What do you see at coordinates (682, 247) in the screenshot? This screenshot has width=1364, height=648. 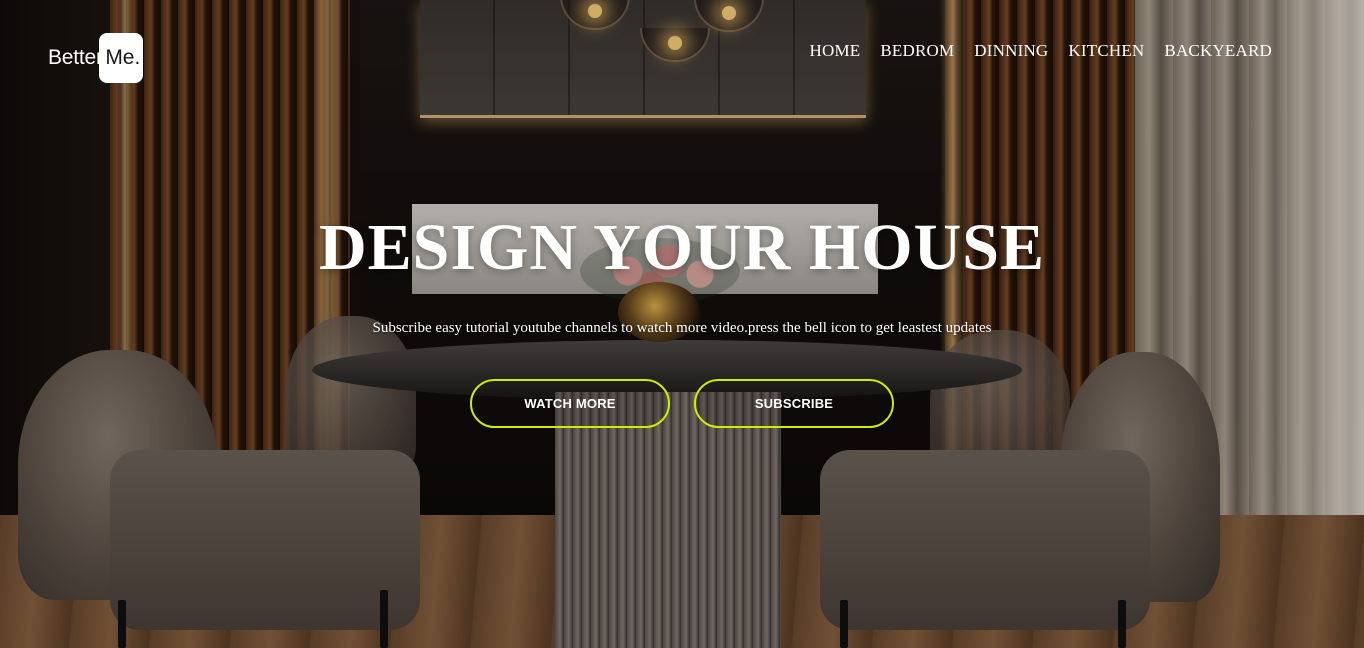 I see `hero-title: DESIGN YOUR HOUSE` at bounding box center [682, 247].